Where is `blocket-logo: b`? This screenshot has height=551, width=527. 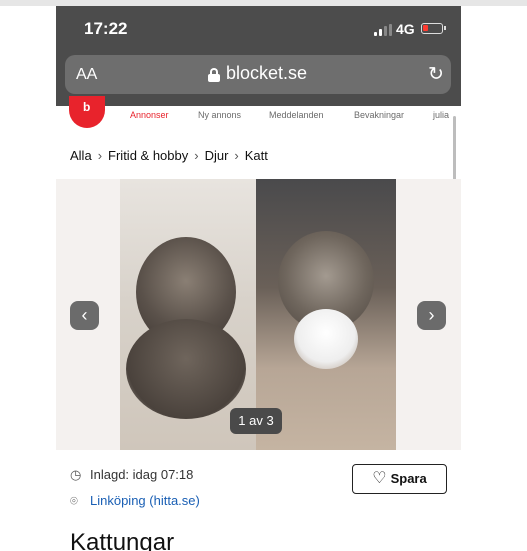
blocket-logo: b is located at coordinates (87, 112).